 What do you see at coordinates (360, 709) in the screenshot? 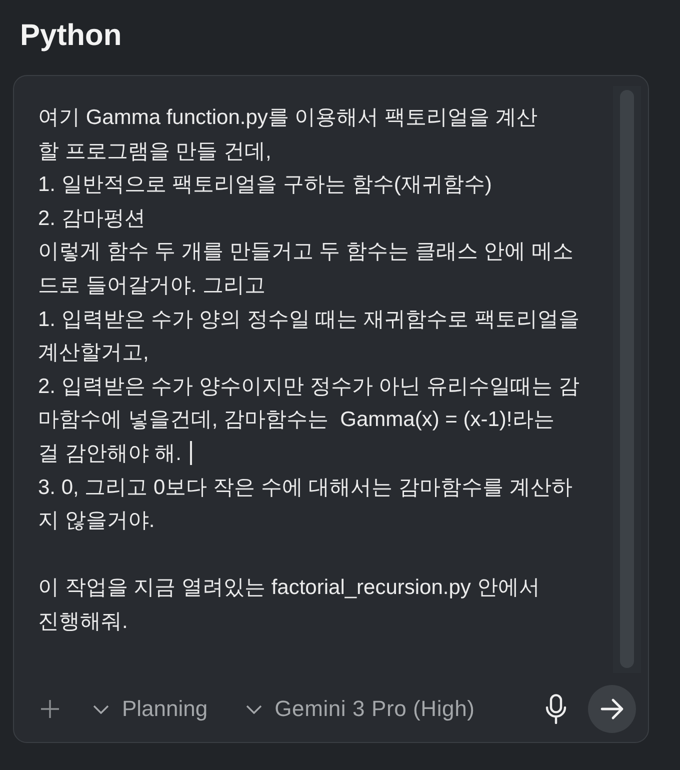
I see `model-dropdown: Gemini 3 Pro (High)` at bounding box center [360, 709].